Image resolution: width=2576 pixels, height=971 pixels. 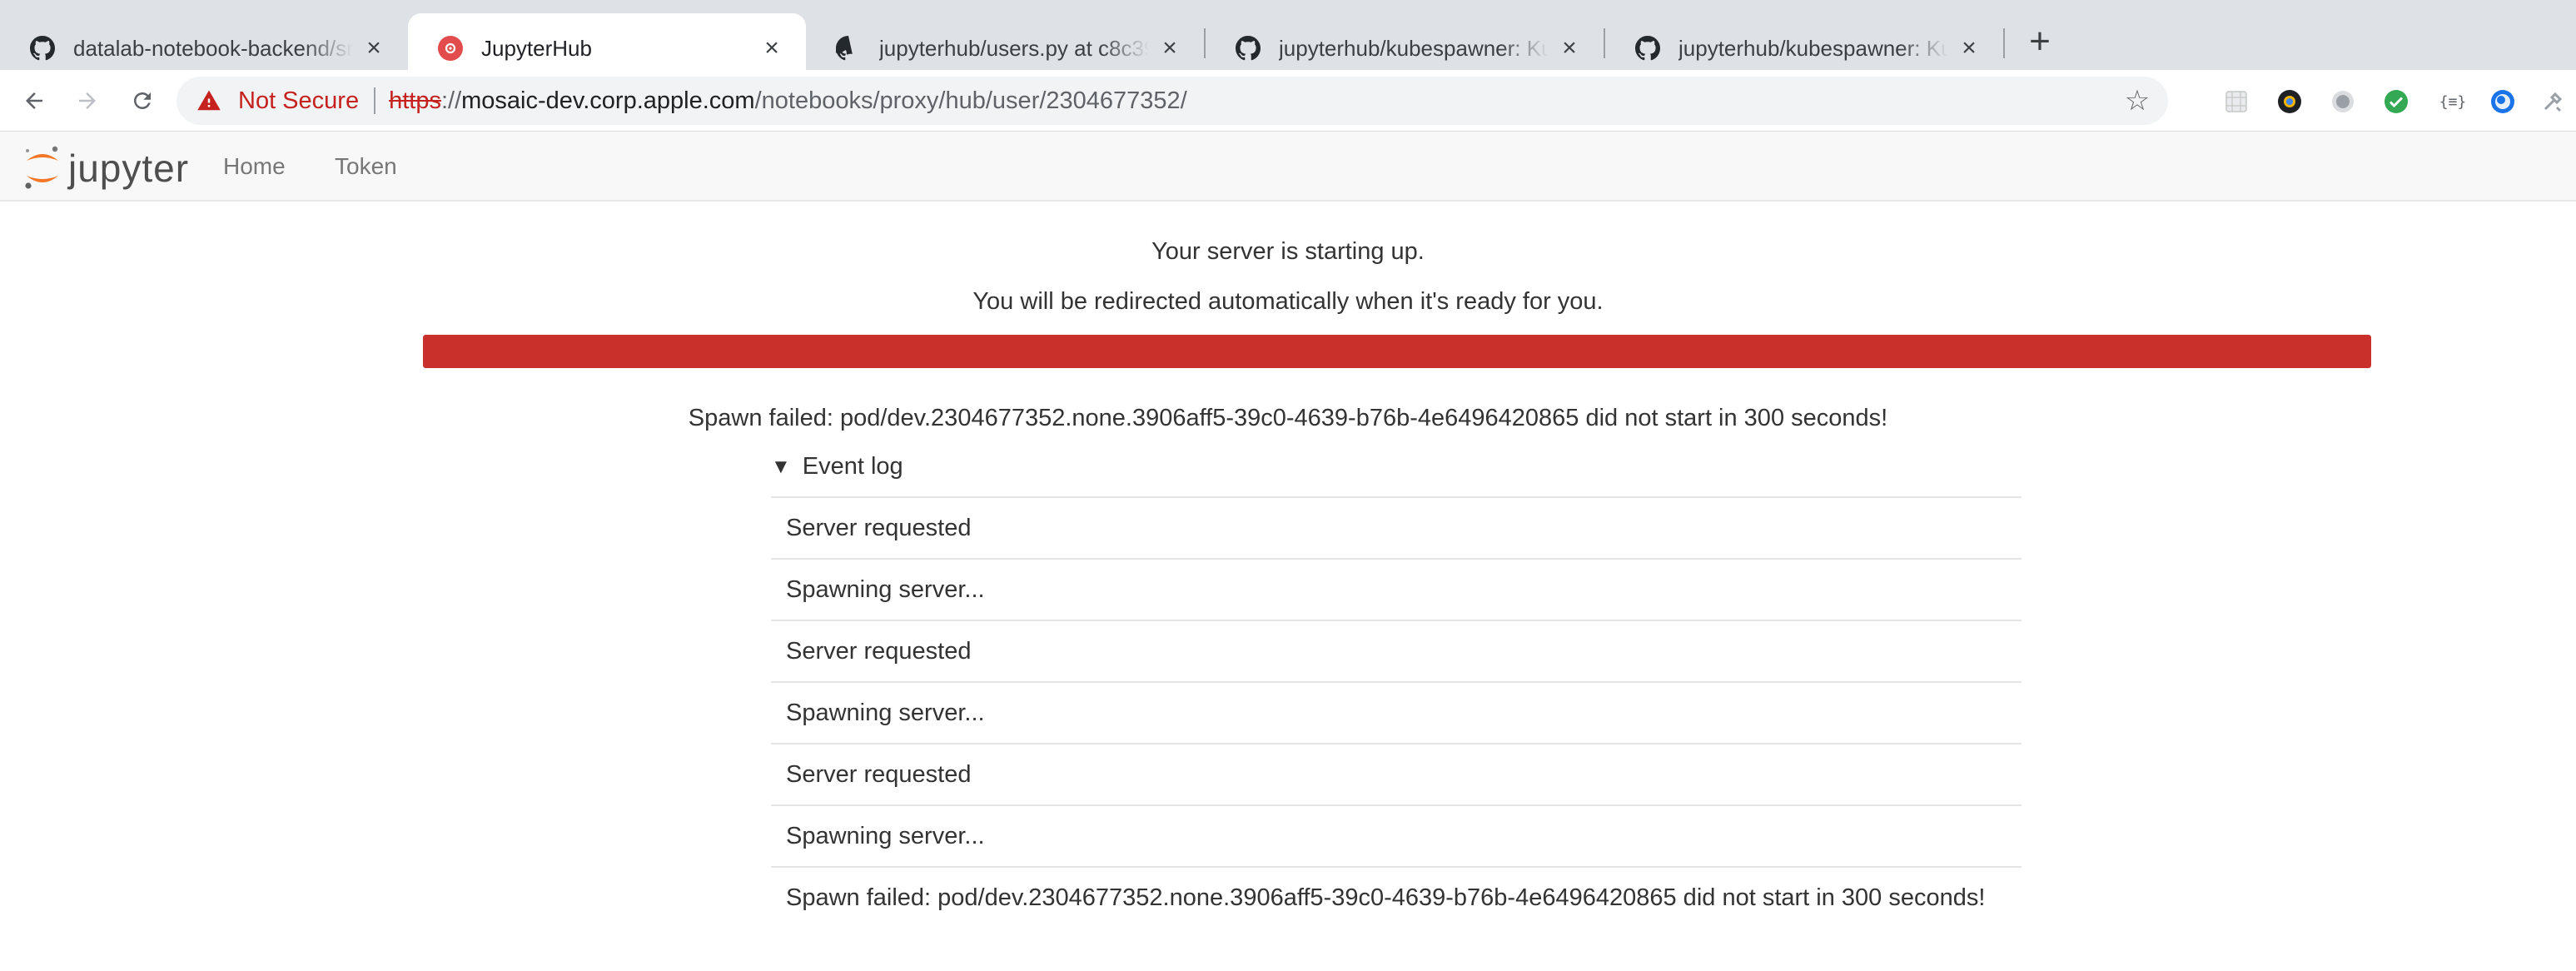 What do you see at coordinates (2137, 101) in the screenshot?
I see `star-icon: ☆` at bounding box center [2137, 101].